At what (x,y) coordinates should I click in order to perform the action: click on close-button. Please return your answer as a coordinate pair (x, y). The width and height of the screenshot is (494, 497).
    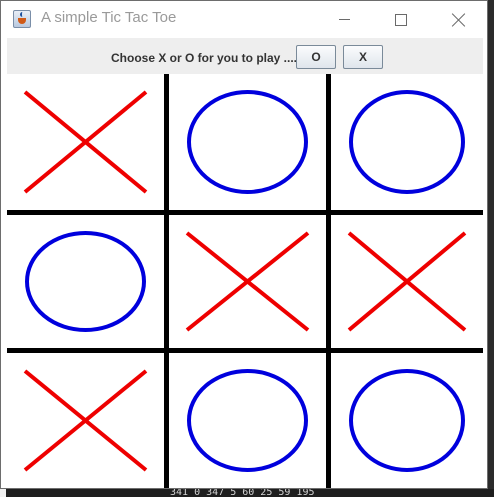
    Looking at the image, I should click on (459, 19).